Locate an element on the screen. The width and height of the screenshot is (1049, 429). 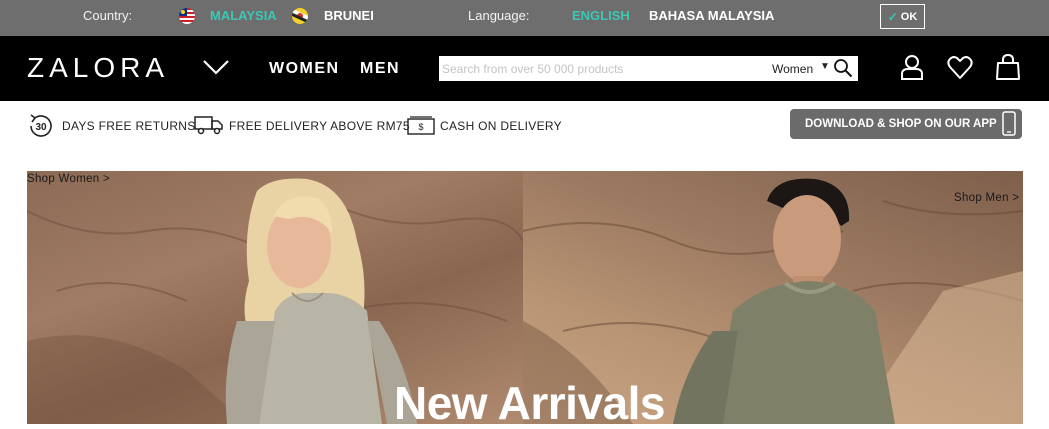
shop-women-link: Shop Women > is located at coordinates (68, 179).